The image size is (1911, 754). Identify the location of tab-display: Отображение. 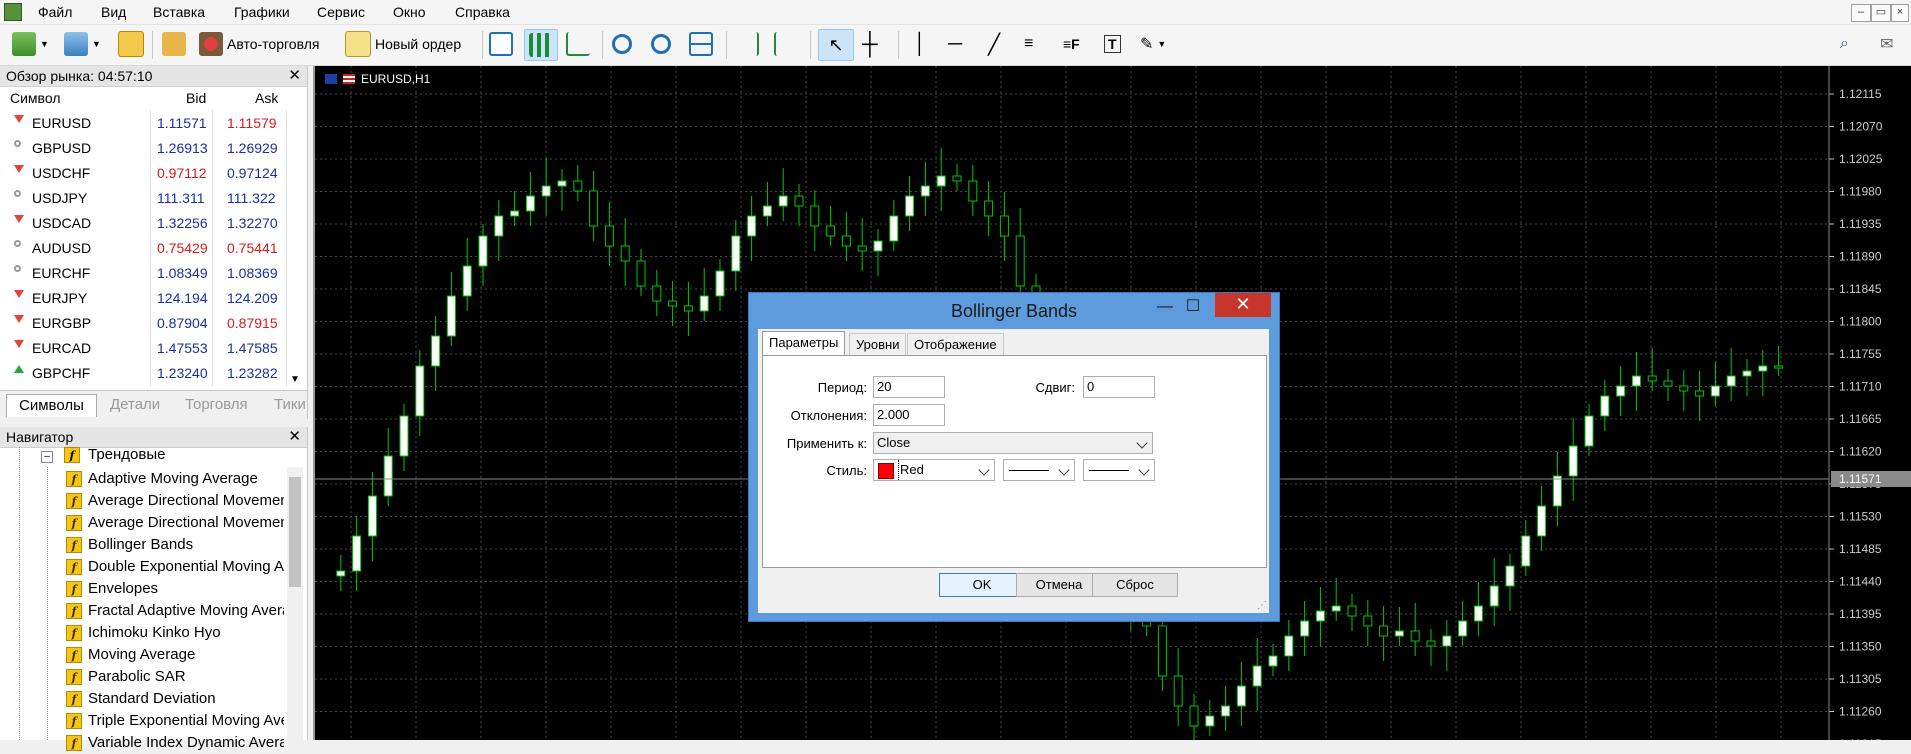
(955, 344).